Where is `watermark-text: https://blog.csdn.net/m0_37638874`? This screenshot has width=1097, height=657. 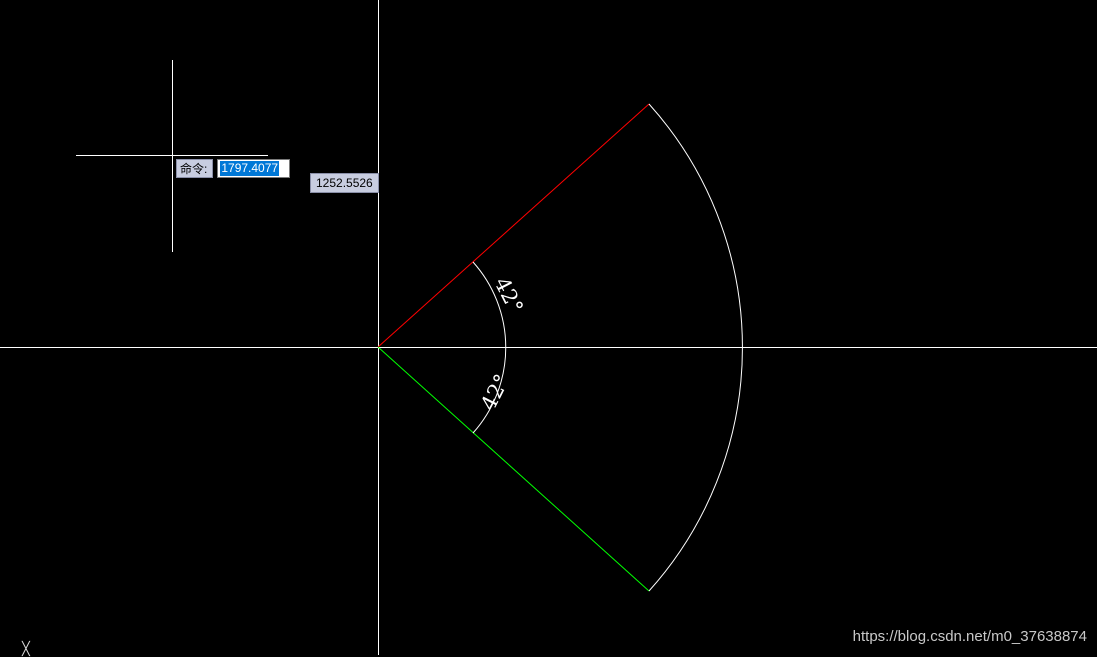 watermark-text: https://blog.csdn.net/m0_37638874 is located at coordinates (969, 636).